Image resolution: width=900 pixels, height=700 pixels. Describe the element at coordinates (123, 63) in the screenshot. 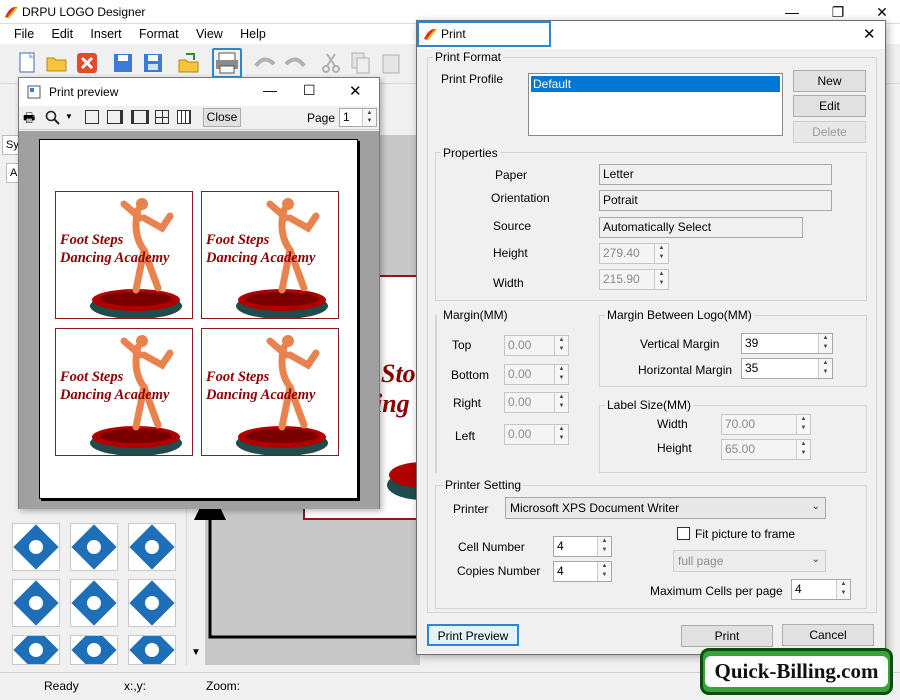

I see `save-icon` at that location.